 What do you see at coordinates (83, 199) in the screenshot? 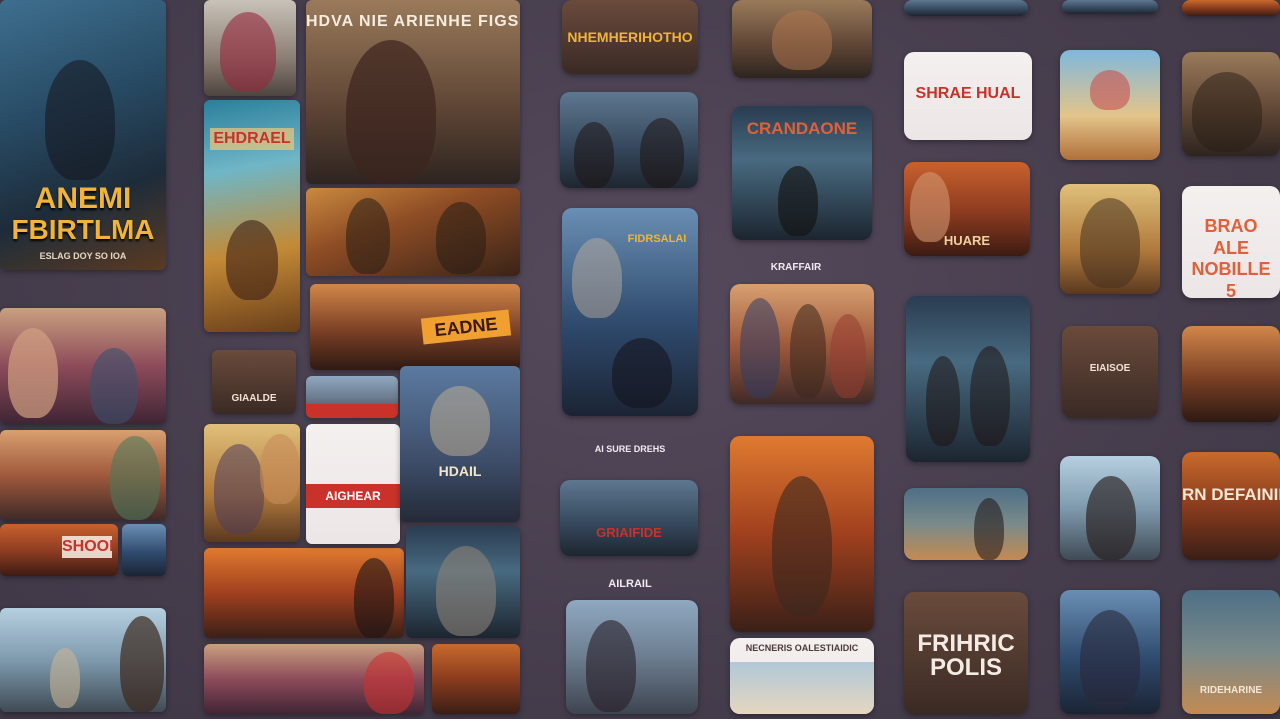
I see `poster-title: ANEMI` at bounding box center [83, 199].